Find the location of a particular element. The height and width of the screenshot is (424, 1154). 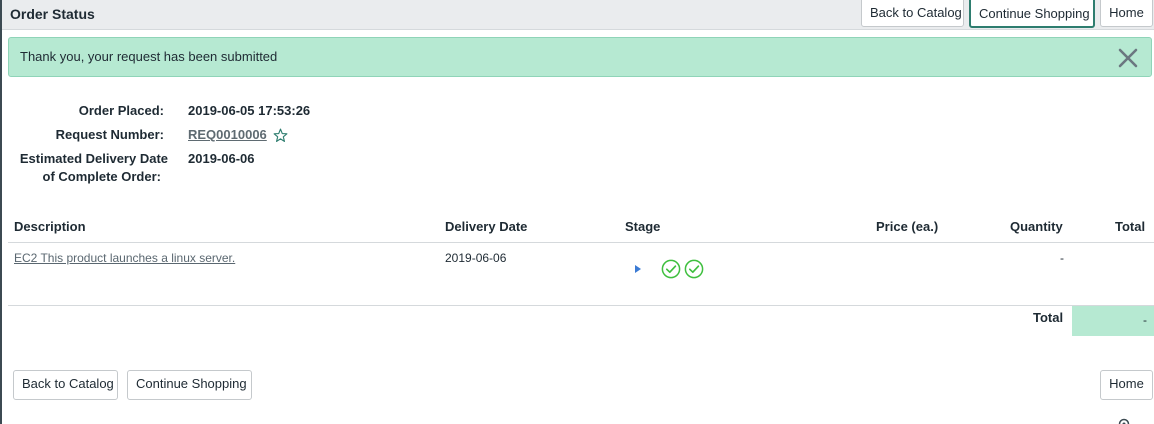

col-quantity: Quantity is located at coordinates (1036, 226).